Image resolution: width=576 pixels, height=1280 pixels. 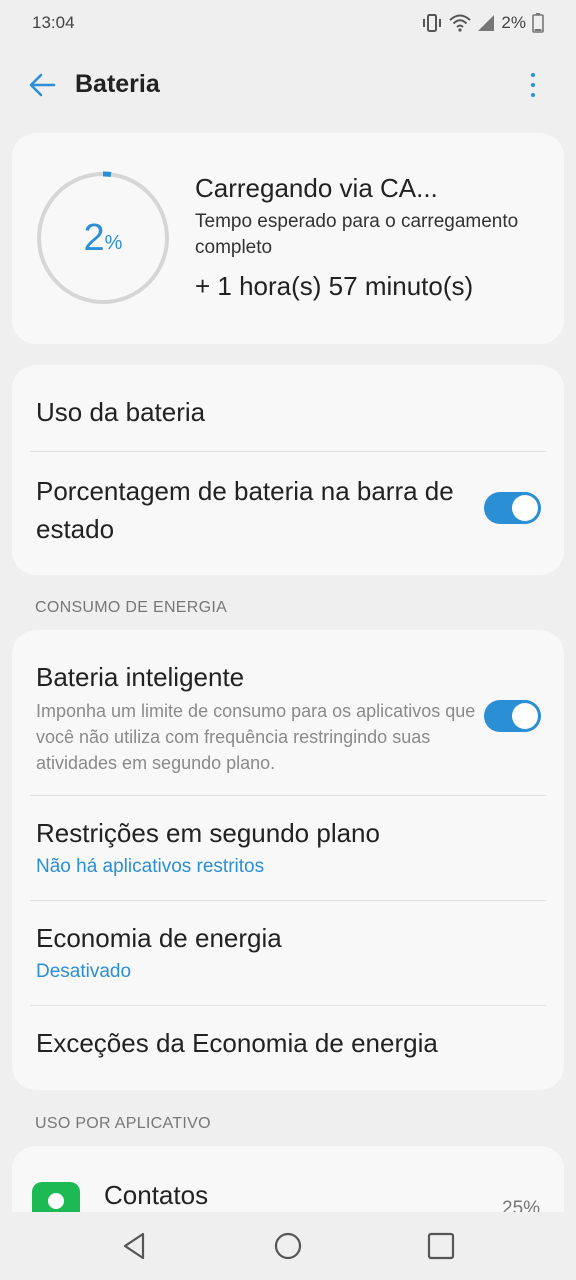 What do you see at coordinates (140, 677) in the screenshot?
I see `smart-battery-item: Bateria inteligente` at bounding box center [140, 677].